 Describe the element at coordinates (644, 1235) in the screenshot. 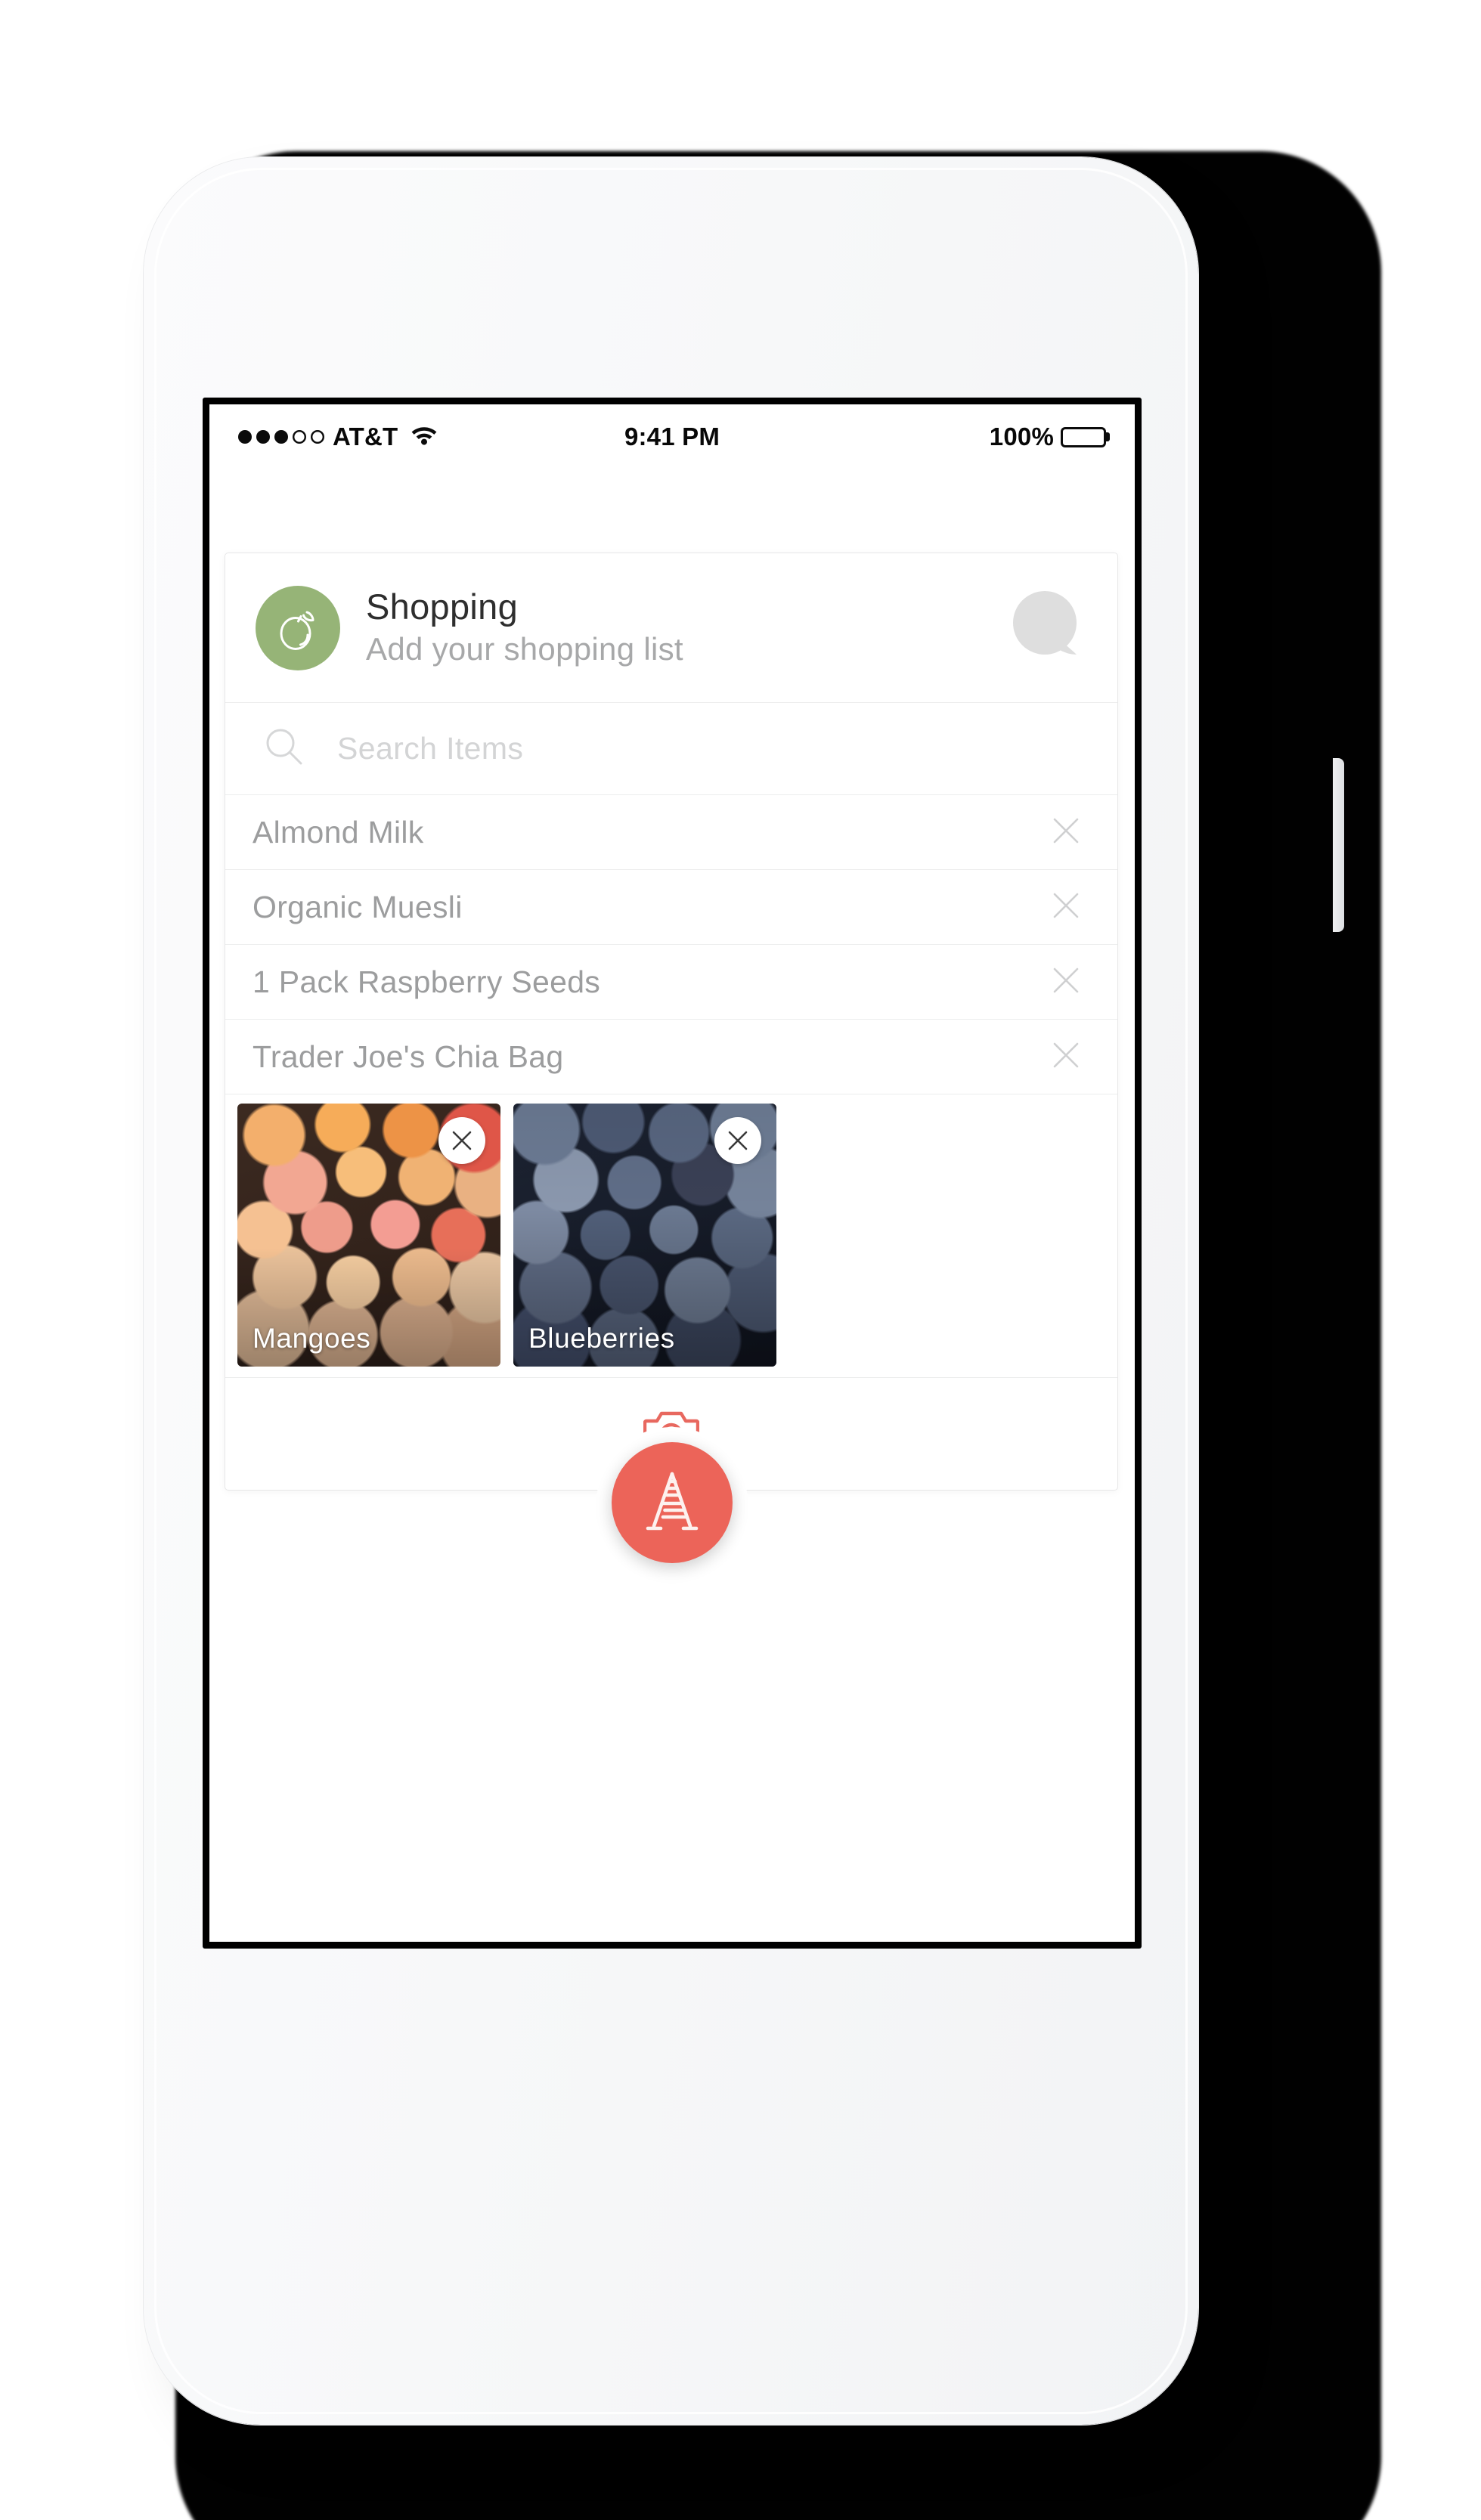

I see `photo-card-blueberries: Blueberries` at that location.